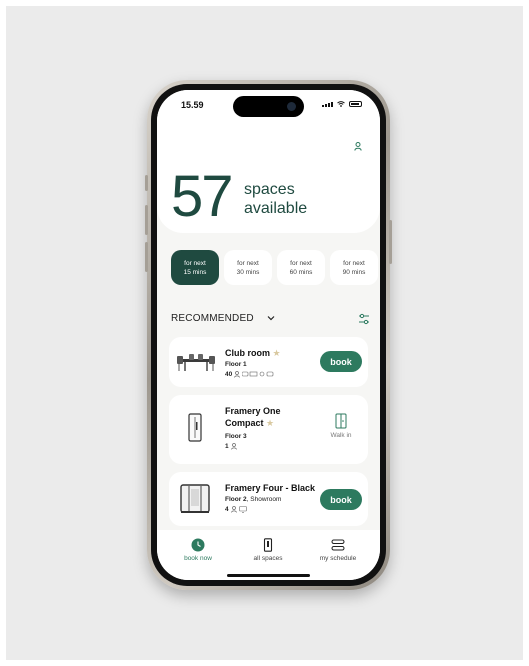 This screenshot has height=666, width=529. I want to click on volume-down-button, so click(146, 257).